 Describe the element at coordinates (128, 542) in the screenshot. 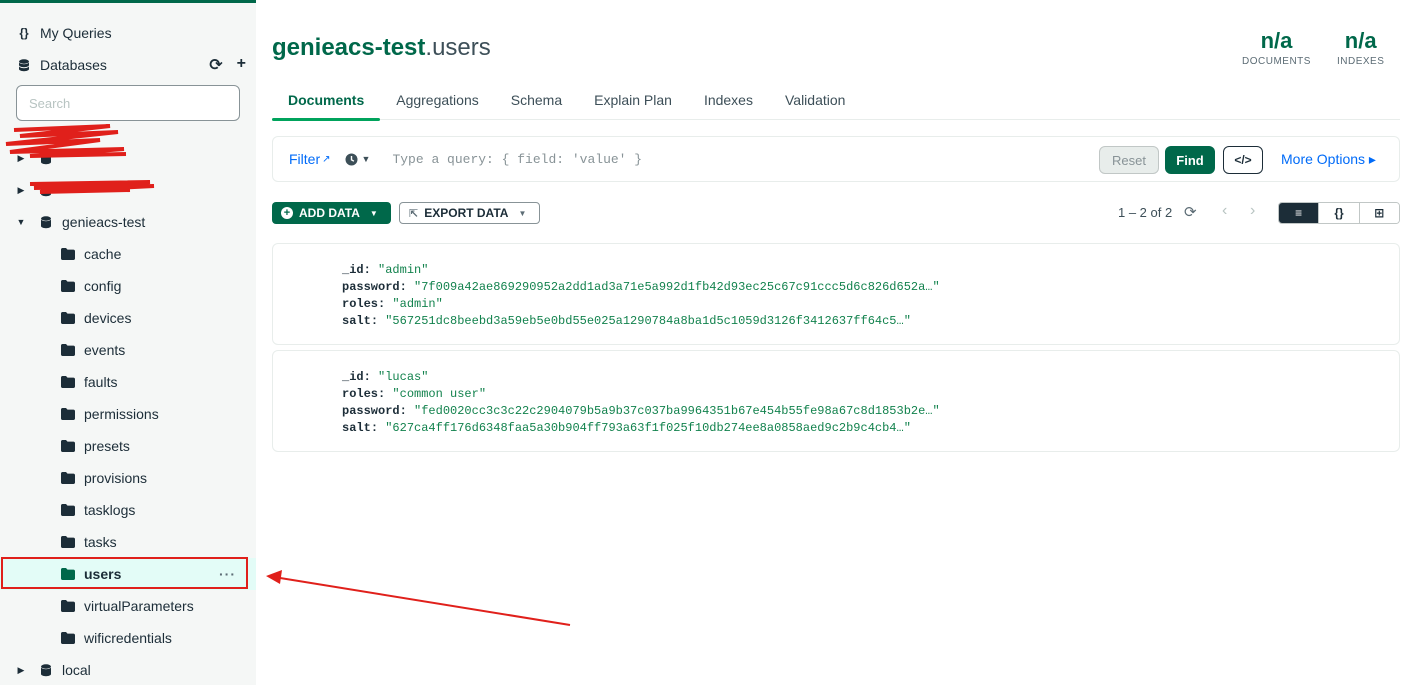

I see `collection-item-tasks: tasks` at that location.